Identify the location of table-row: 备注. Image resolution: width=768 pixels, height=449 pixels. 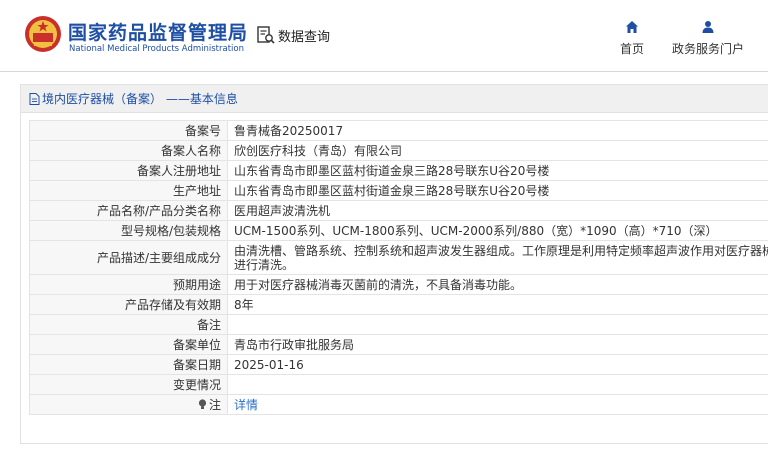
(398, 324).